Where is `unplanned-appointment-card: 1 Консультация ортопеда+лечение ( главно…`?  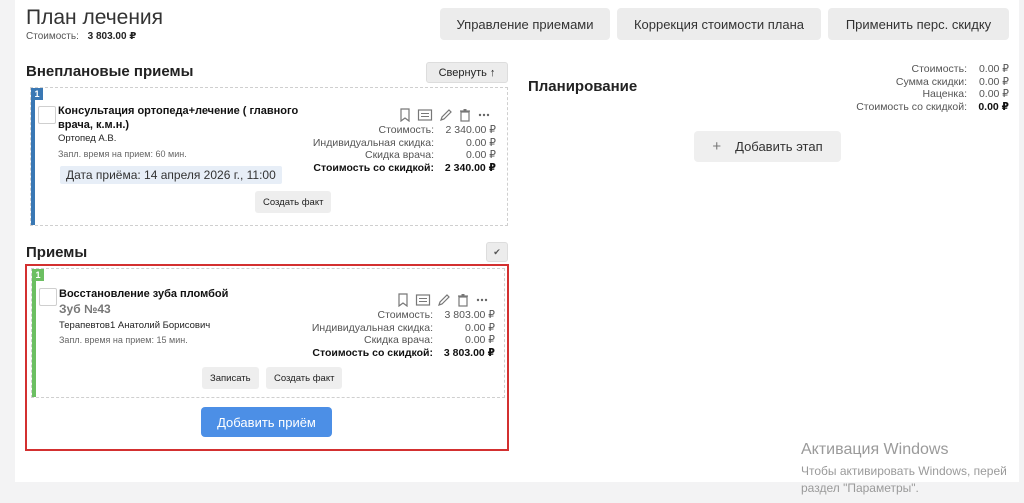
unplanned-appointment-card: 1 Консультация ортопеда+лечение ( главно… is located at coordinates (269, 156).